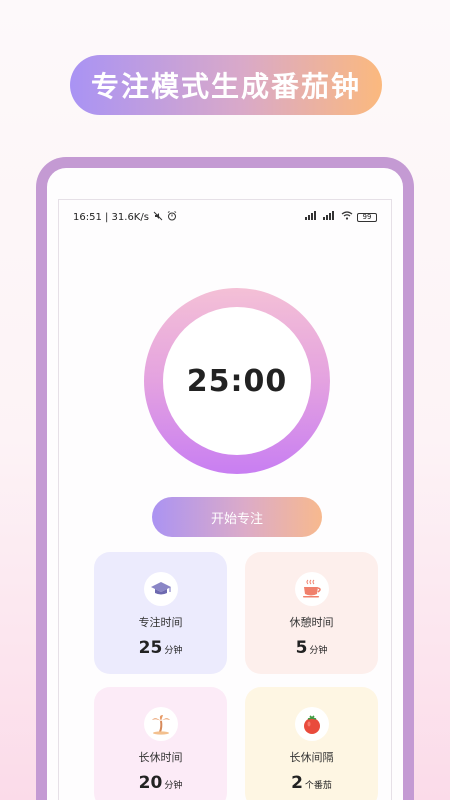 The width and height of the screenshot is (450, 800). What do you see at coordinates (160, 757) in the screenshot?
I see `card-label: 长休时间` at bounding box center [160, 757].